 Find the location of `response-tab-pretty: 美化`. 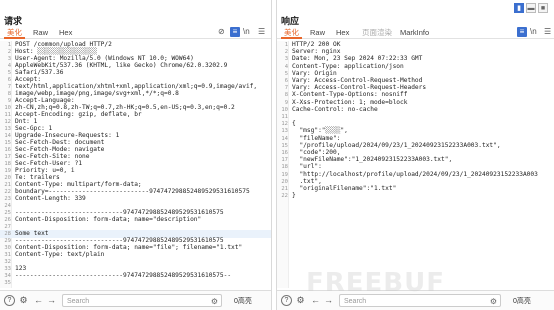

response-tab-pretty: 美化 is located at coordinates (291, 33).